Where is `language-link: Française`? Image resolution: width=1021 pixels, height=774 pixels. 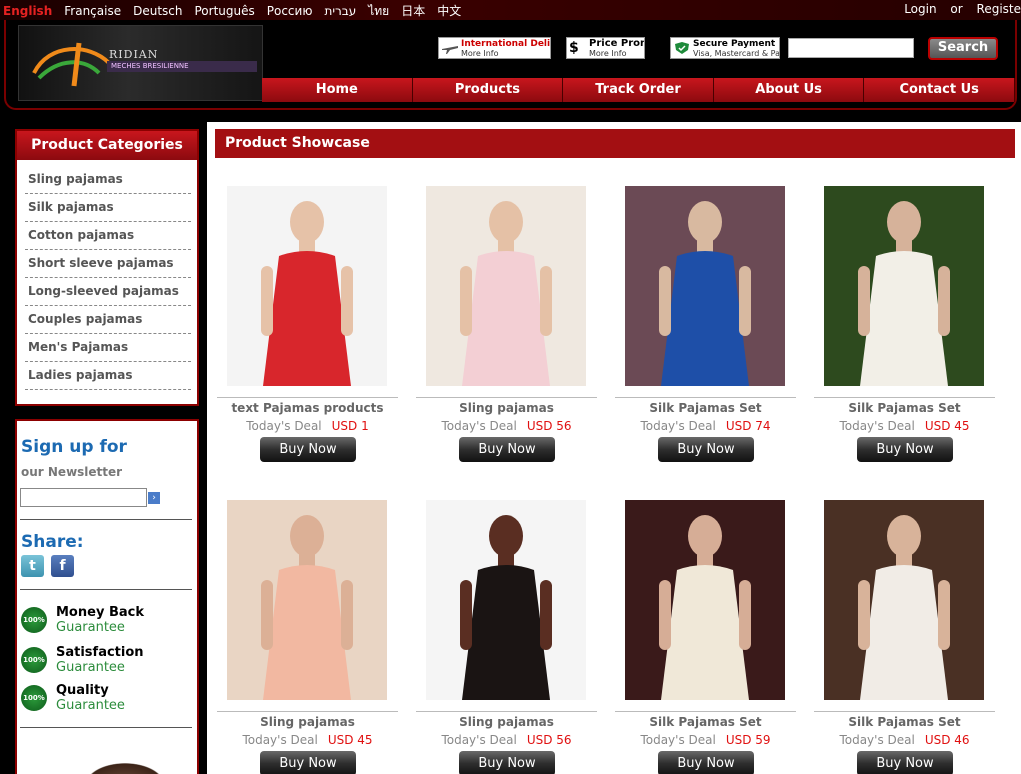 language-link: Française is located at coordinates (92, 11).